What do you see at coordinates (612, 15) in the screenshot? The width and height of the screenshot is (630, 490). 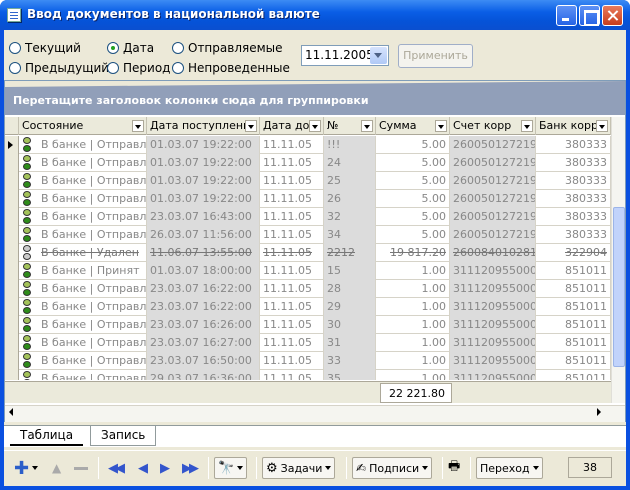 I see `close-button` at bounding box center [612, 15].